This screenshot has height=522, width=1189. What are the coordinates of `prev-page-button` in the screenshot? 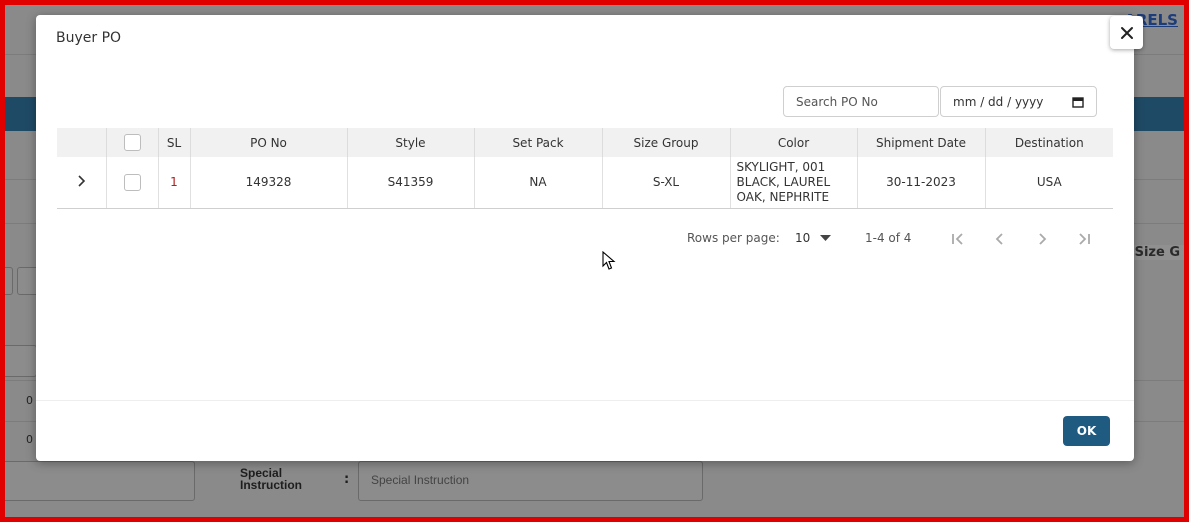 It's located at (1000, 239).